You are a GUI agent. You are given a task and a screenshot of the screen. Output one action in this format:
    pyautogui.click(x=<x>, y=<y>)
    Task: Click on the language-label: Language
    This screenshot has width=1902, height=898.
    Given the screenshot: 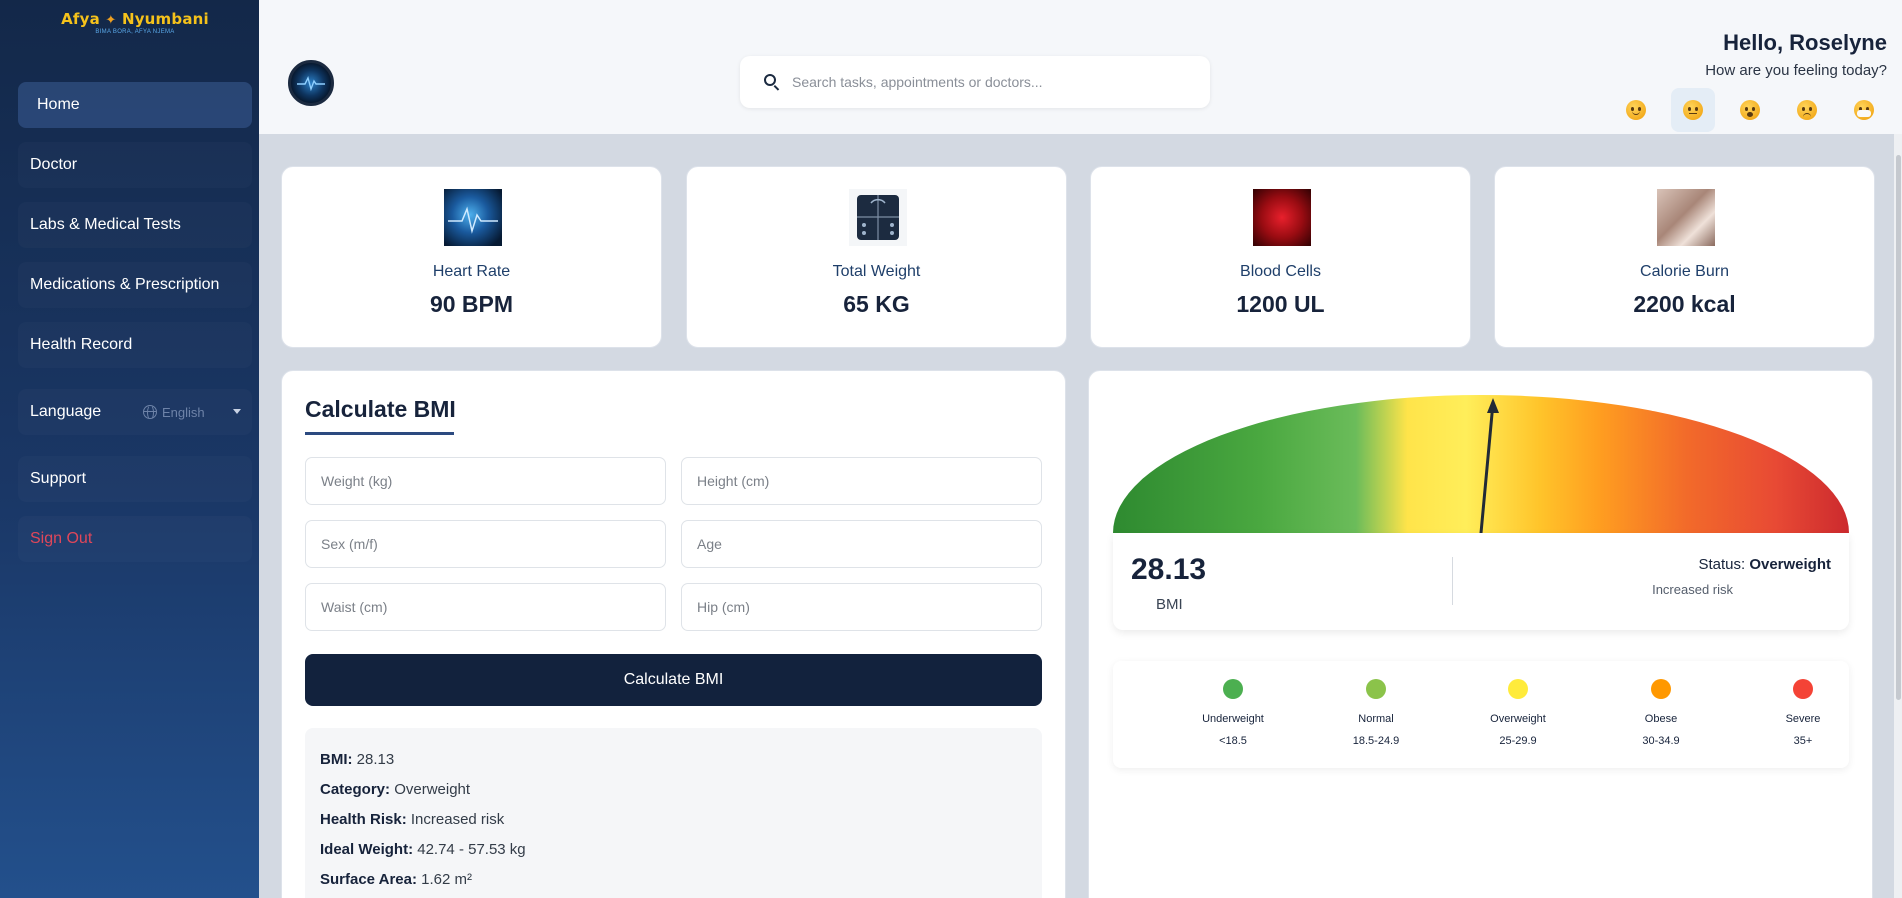 What is the action you would take?
    pyautogui.click(x=66, y=411)
    